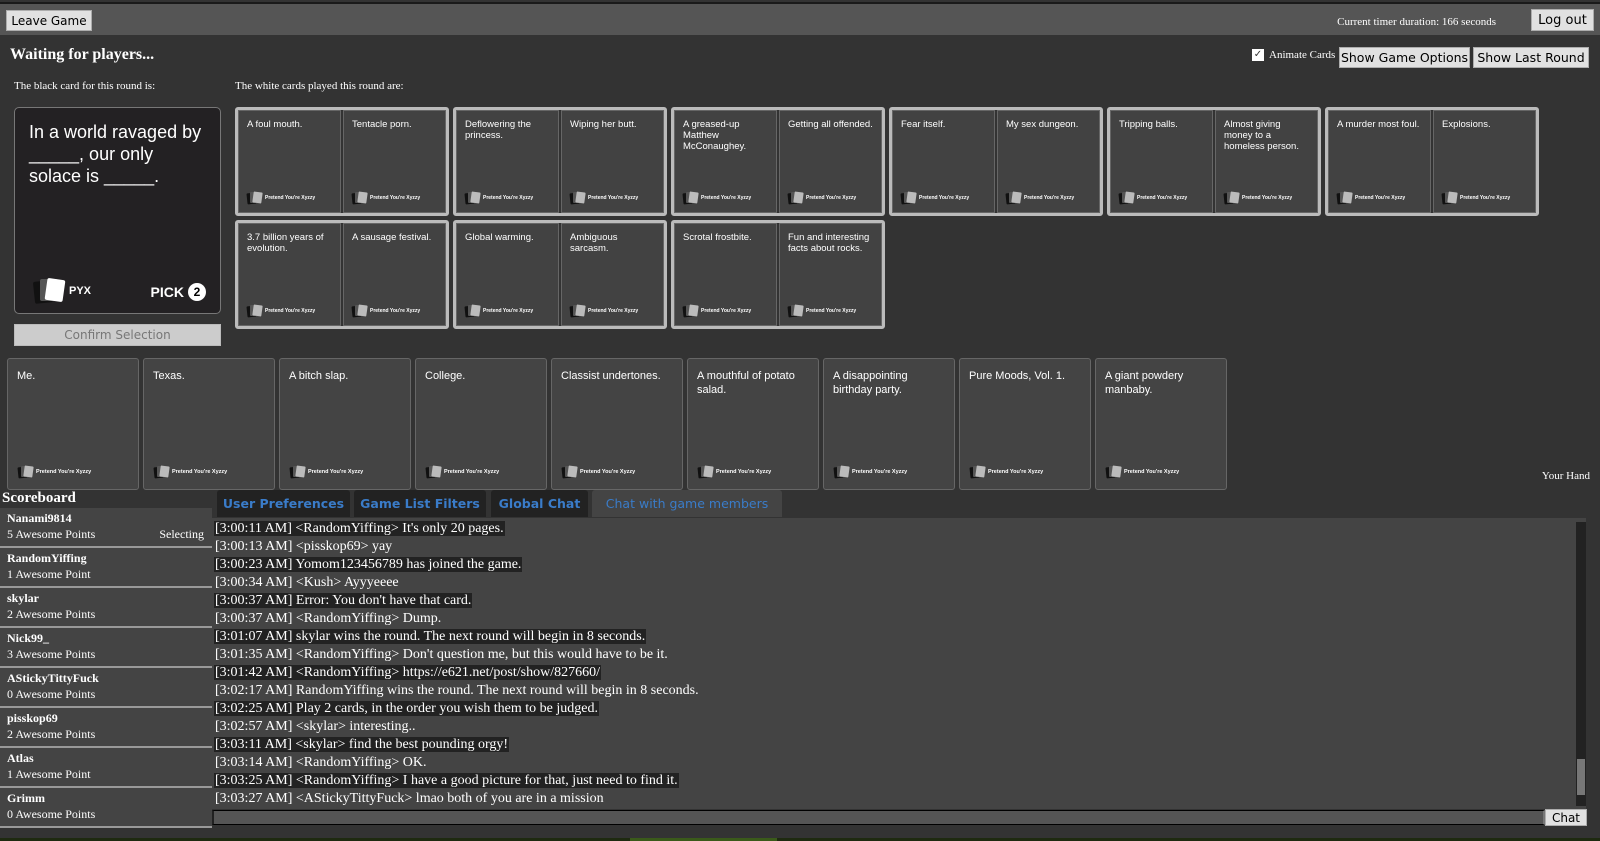 Image resolution: width=1600 pixels, height=841 pixels. I want to click on hand-card: A bitch slap. Pretend You're Xyzzy, so click(345, 424).